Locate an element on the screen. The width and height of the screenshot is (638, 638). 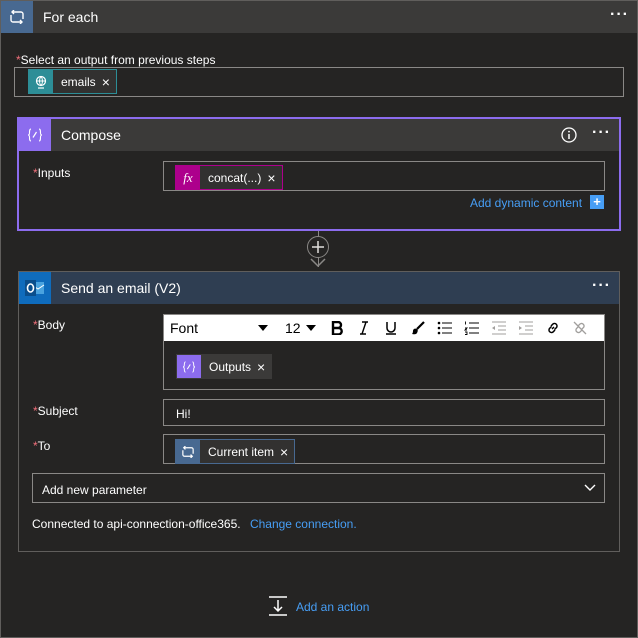
arrow-down-icon is located at coordinates (318, 263).